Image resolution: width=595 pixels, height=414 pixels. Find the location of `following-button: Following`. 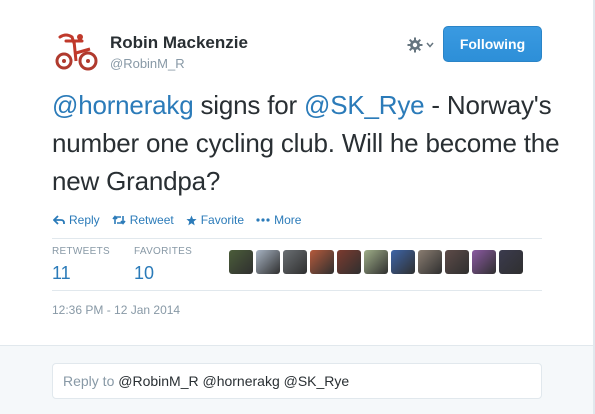

following-button: Following is located at coordinates (492, 44).